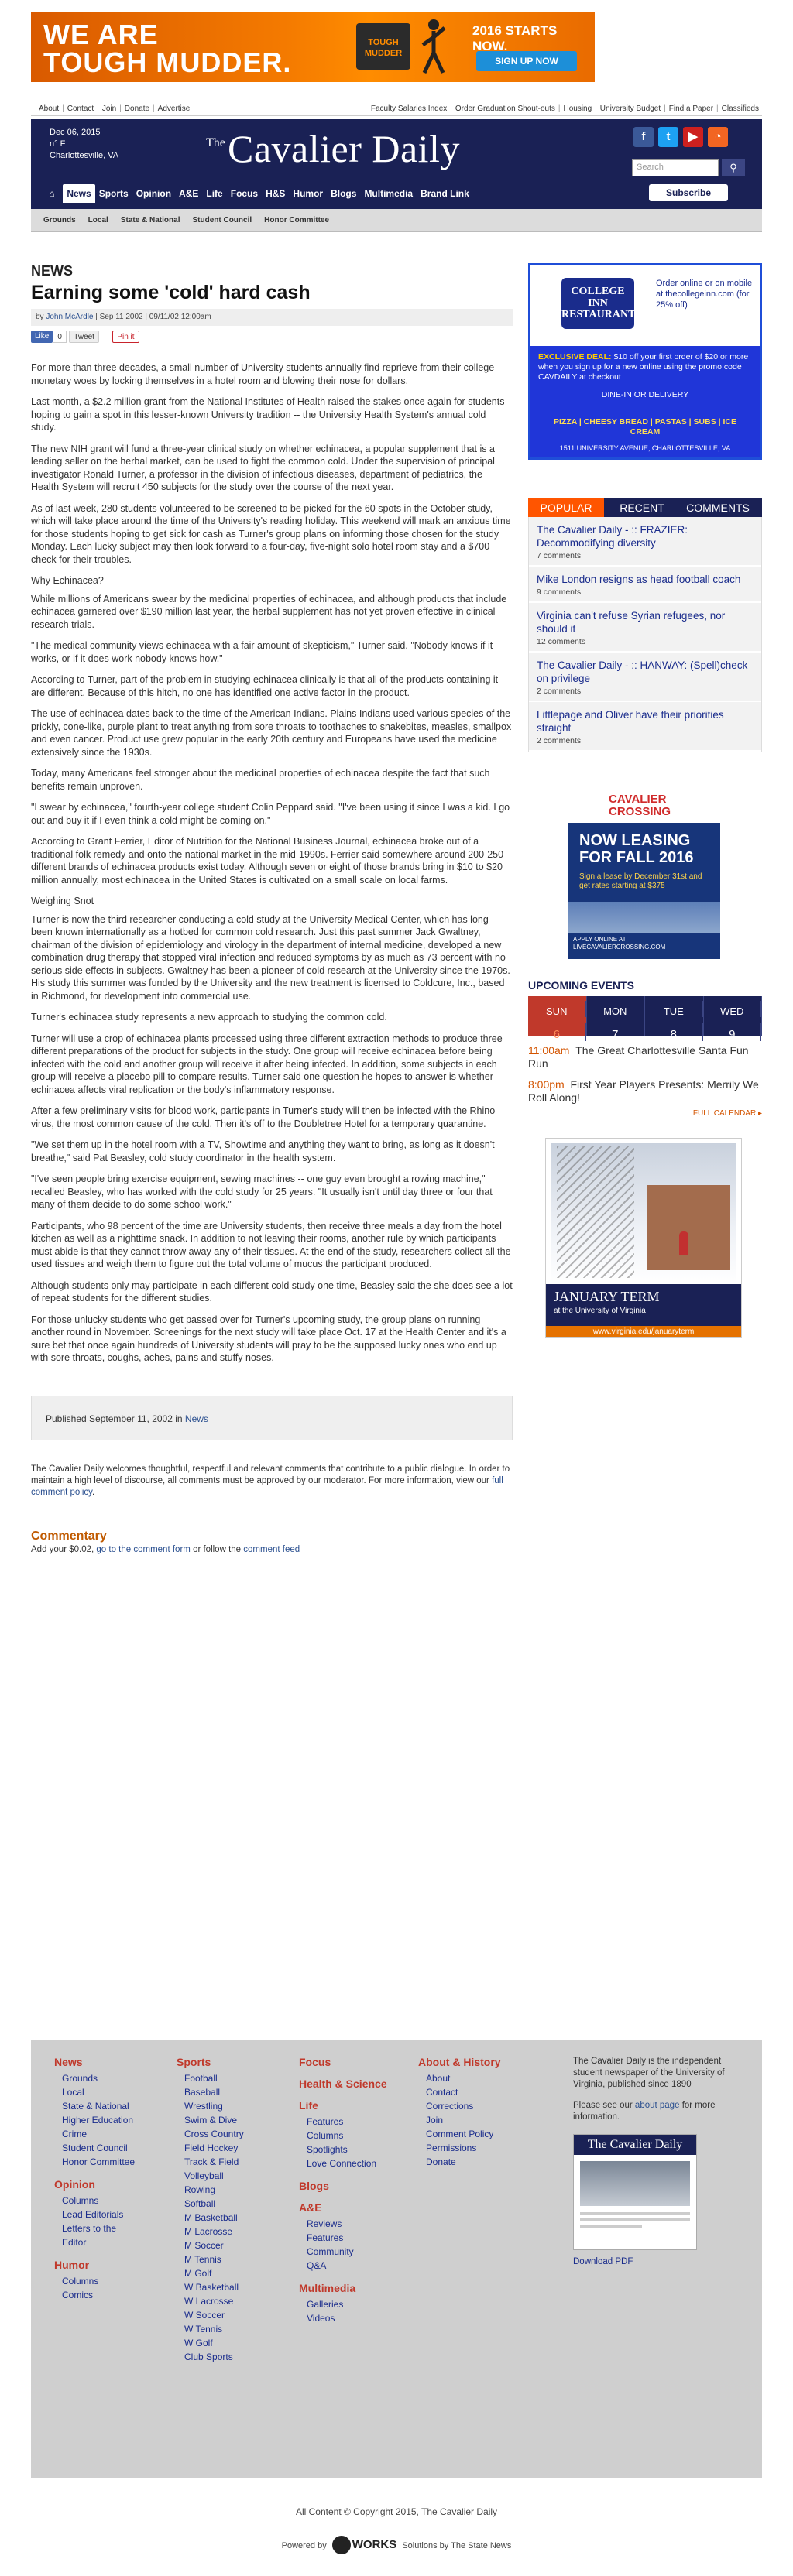 The image size is (793, 2576). I want to click on tab-comments: COMMENTS, so click(718, 508).